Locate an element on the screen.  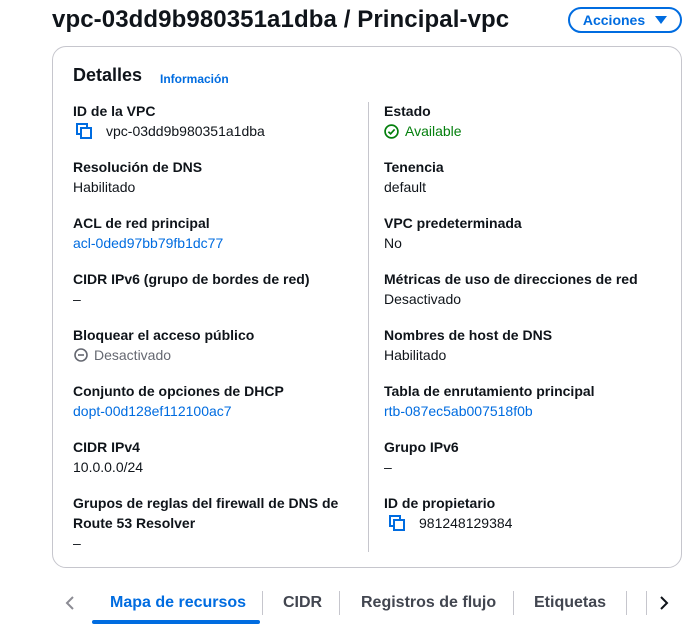
field-label: ID de la VPC is located at coordinates (114, 111).